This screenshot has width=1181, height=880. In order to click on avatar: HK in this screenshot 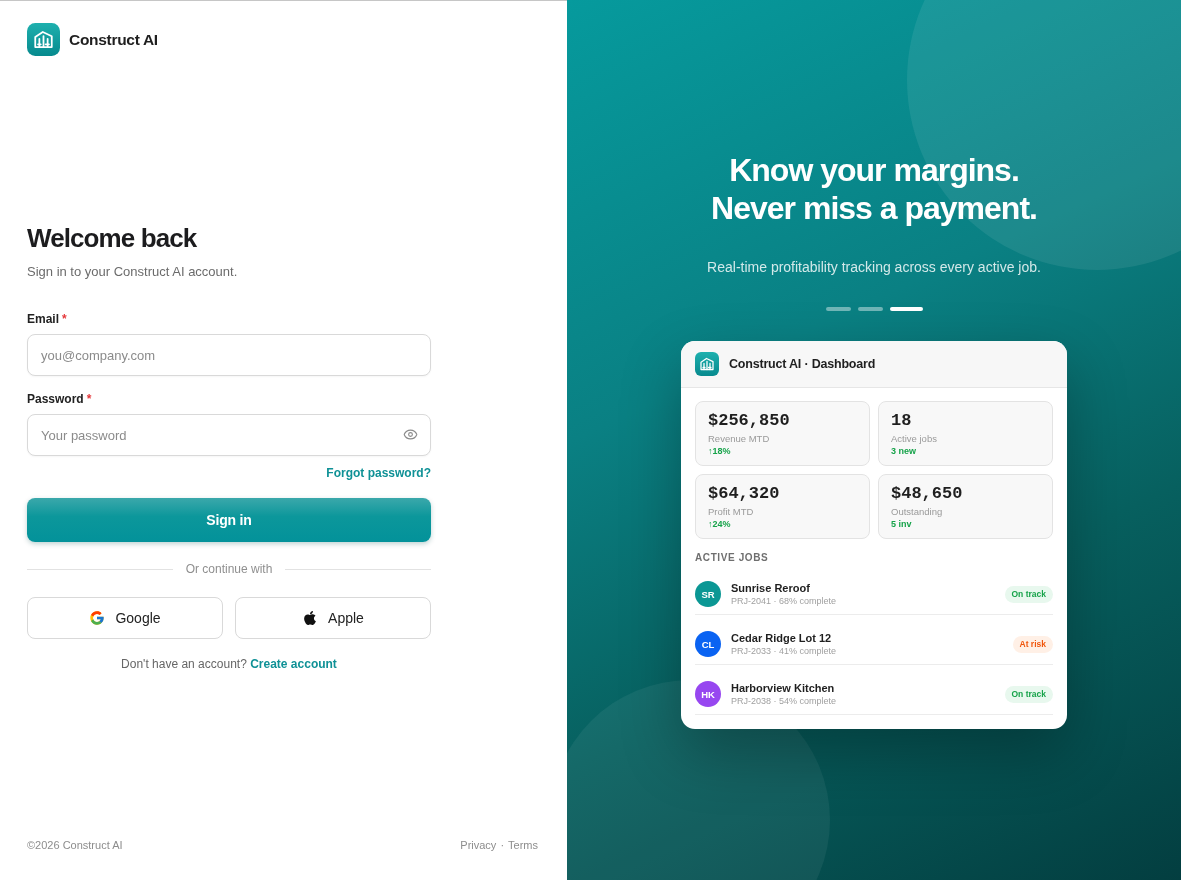, I will do `click(708, 694)`.